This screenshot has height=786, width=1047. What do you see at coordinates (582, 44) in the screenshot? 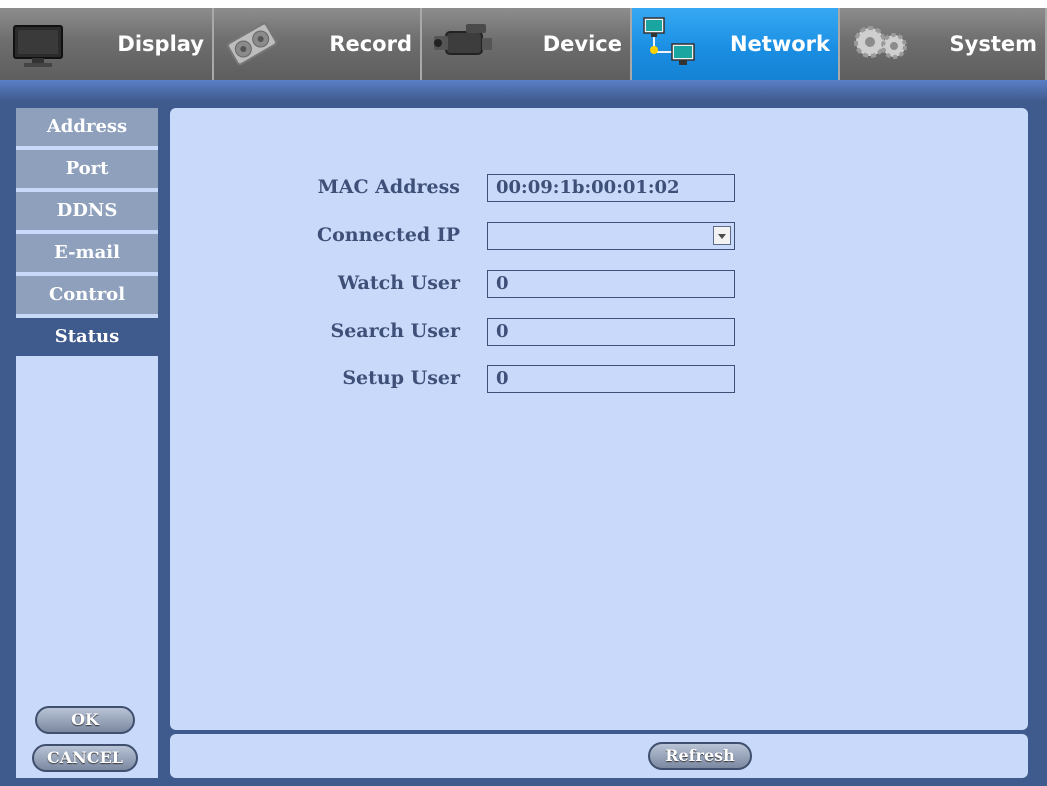
I see `tab-device-label: Device` at bounding box center [582, 44].